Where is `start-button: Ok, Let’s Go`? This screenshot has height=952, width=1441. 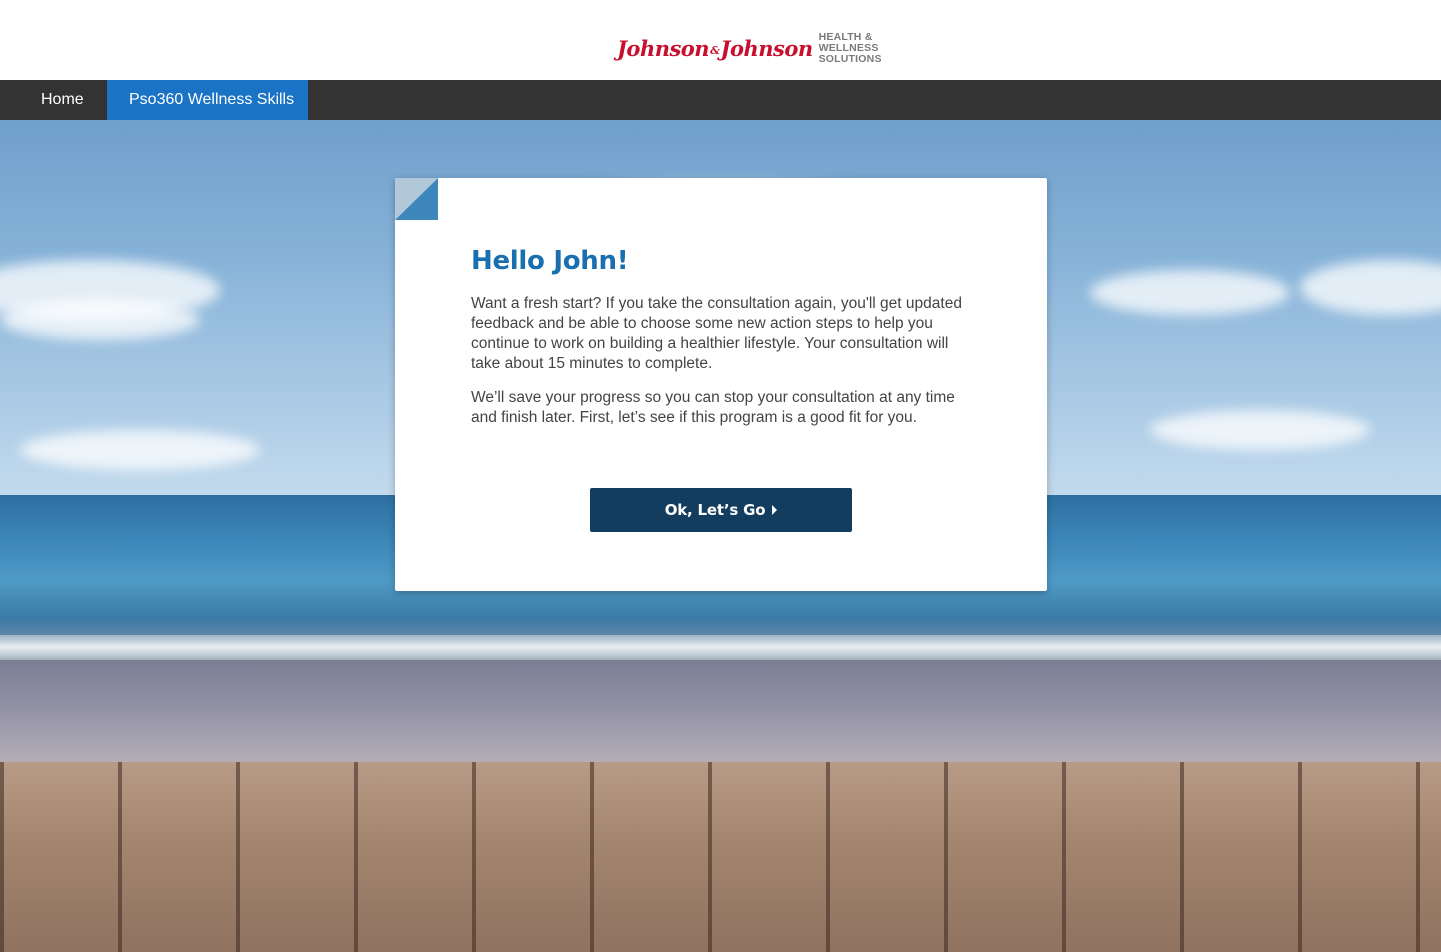
start-button: Ok, Let’s Go is located at coordinates (721, 510).